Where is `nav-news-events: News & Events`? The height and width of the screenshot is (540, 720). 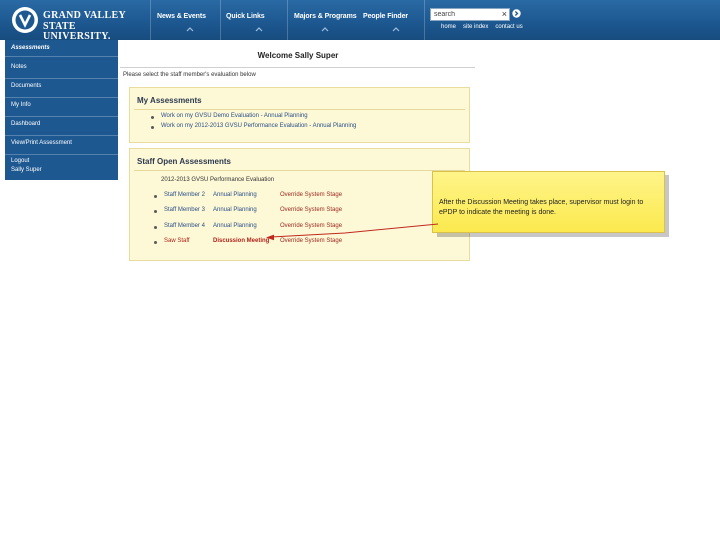
nav-news-events: News & Events is located at coordinates (181, 25).